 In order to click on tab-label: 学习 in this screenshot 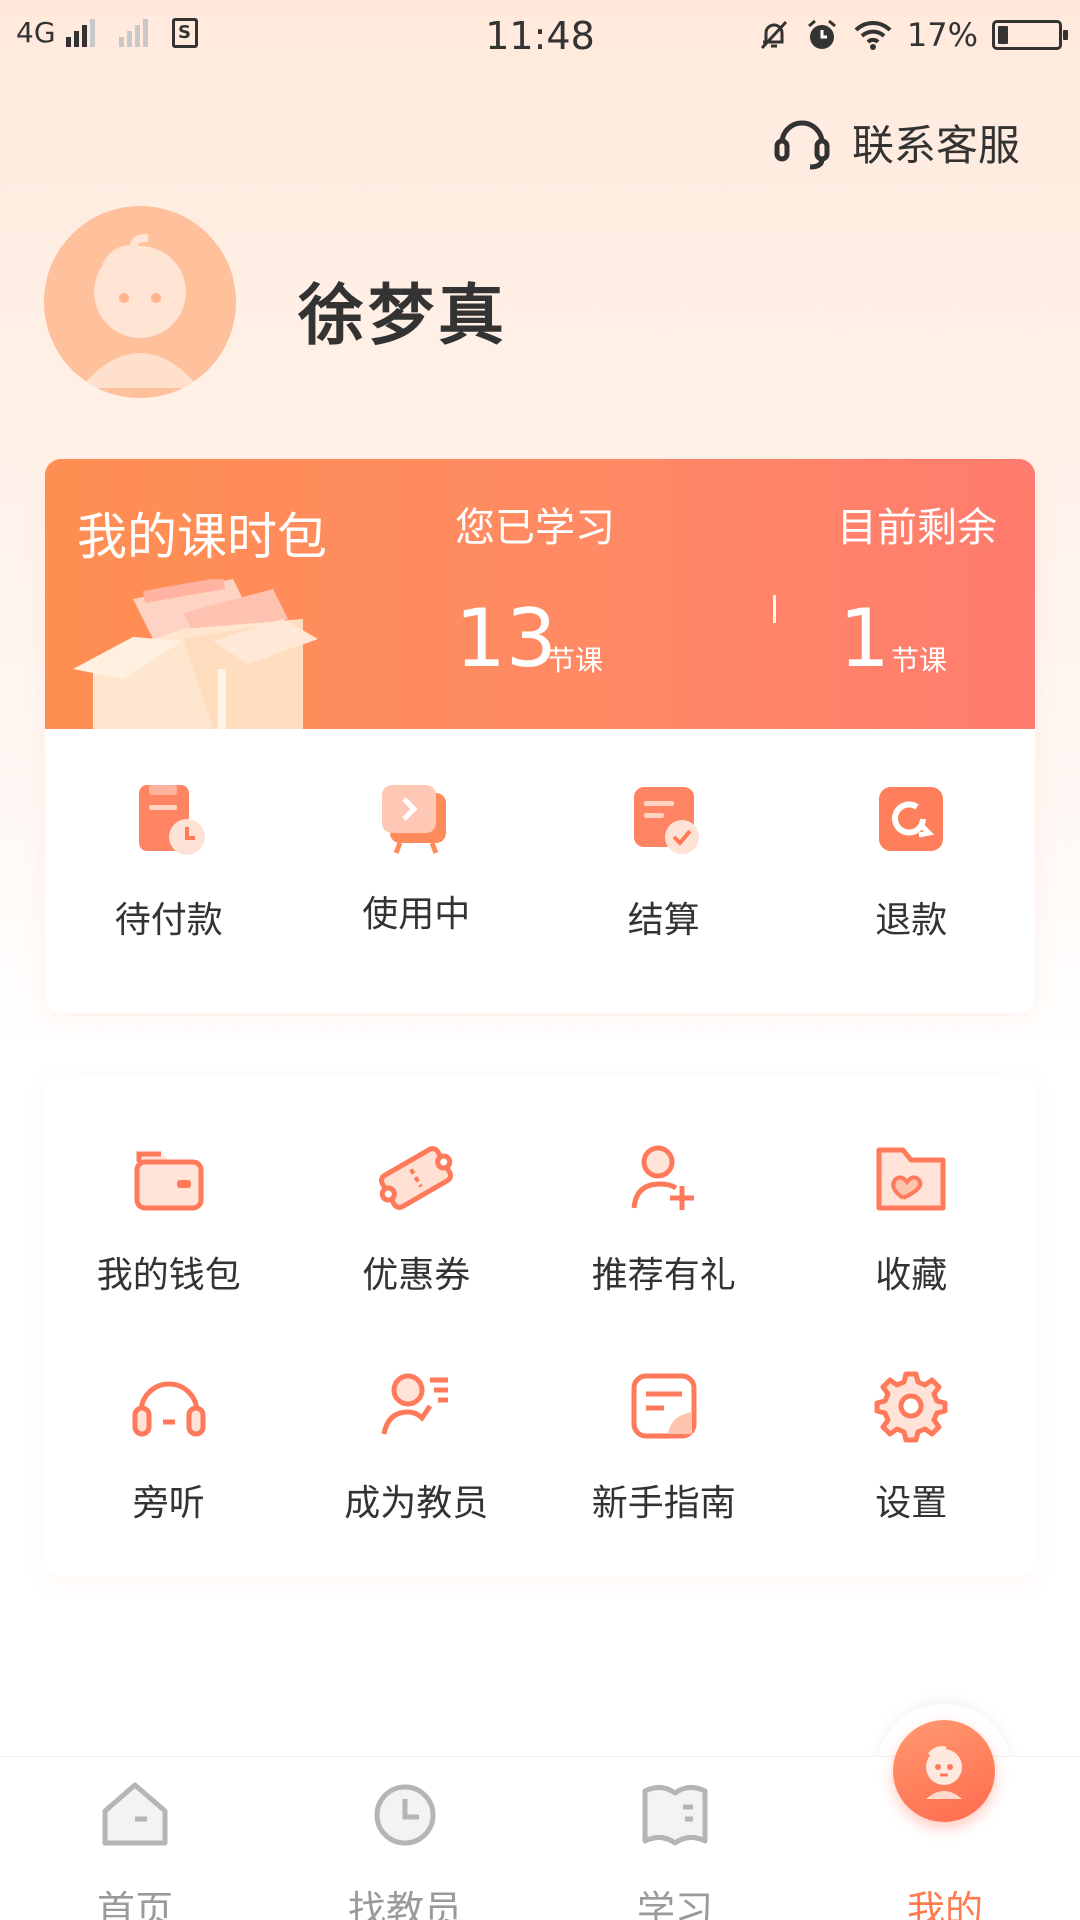, I will do `click(674, 1904)`.